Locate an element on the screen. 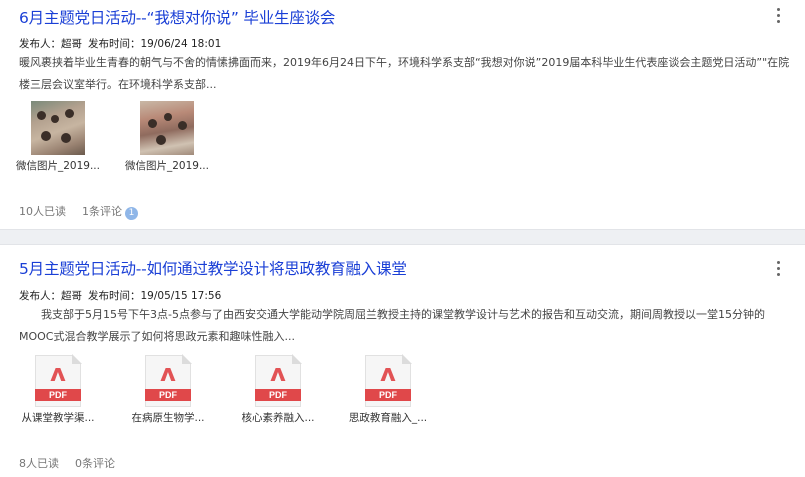 The height and width of the screenshot is (477, 805). post-title: 5月主题党日活动--如何通过教学设计将思政教育融入课堂 is located at coordinates (213, 268).